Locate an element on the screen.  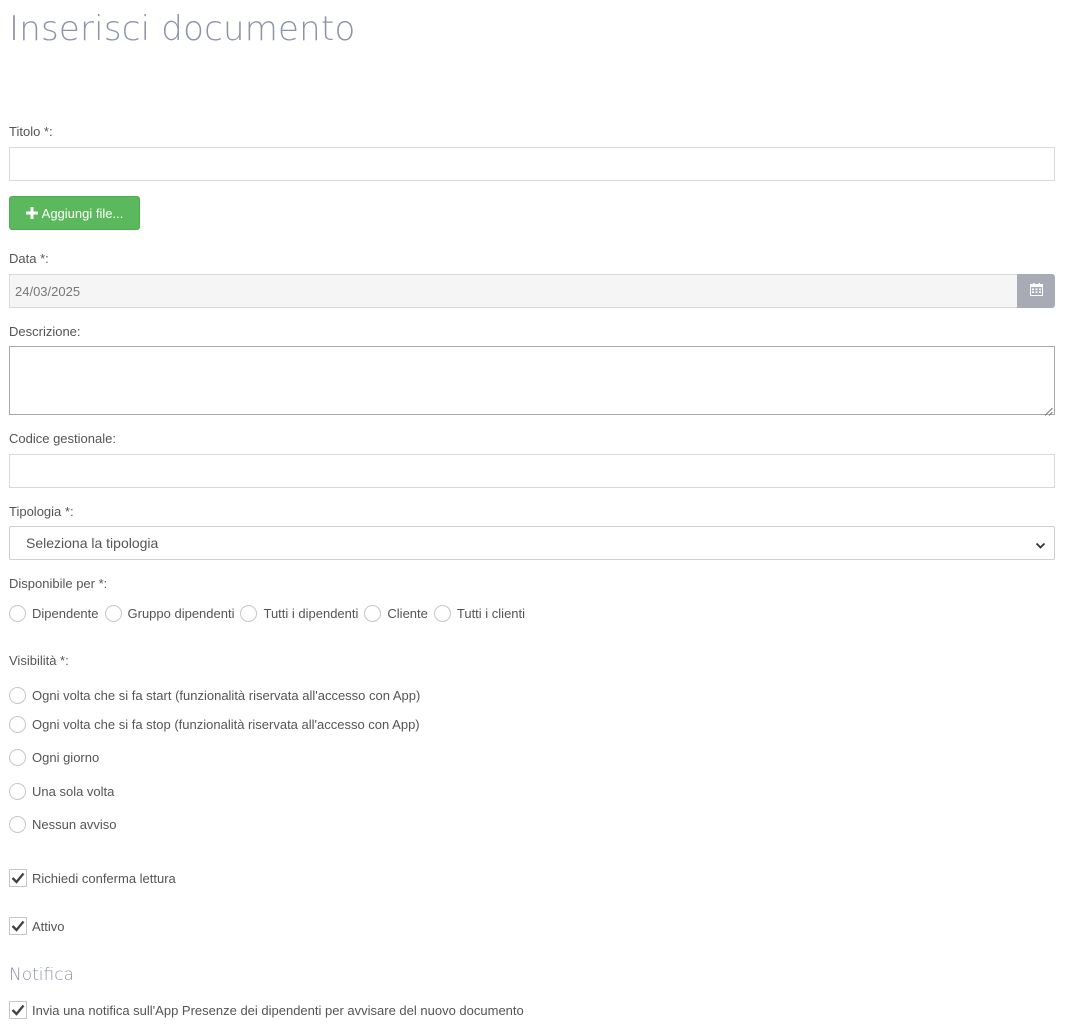
page-title: Inserisci documento is located at coordinates (182, 29).